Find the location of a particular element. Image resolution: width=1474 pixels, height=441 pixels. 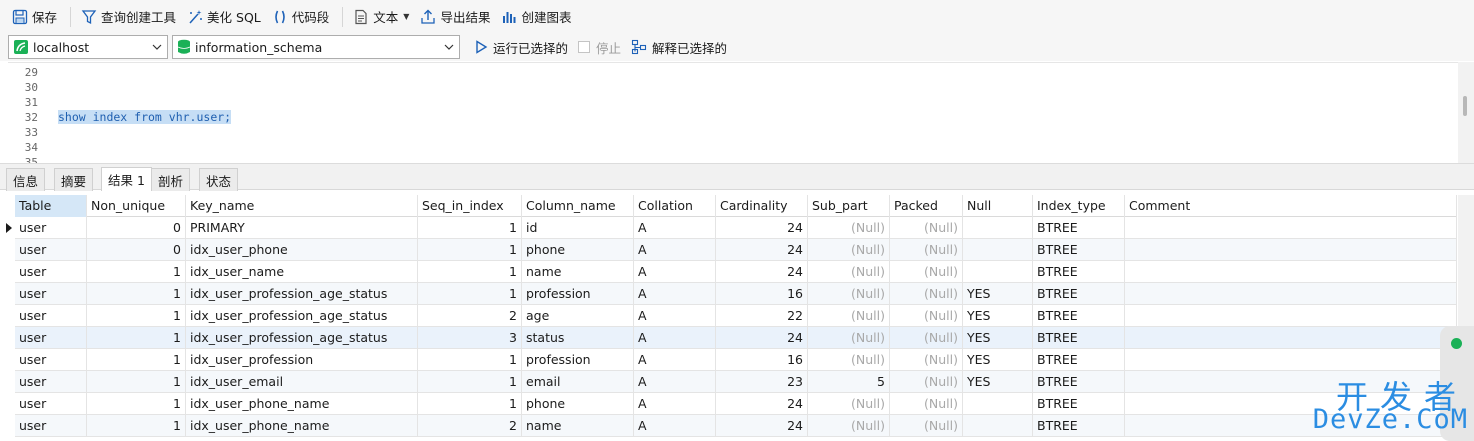

explain-selected-button: 解释已选择的 is located at coordinates (679, 47).